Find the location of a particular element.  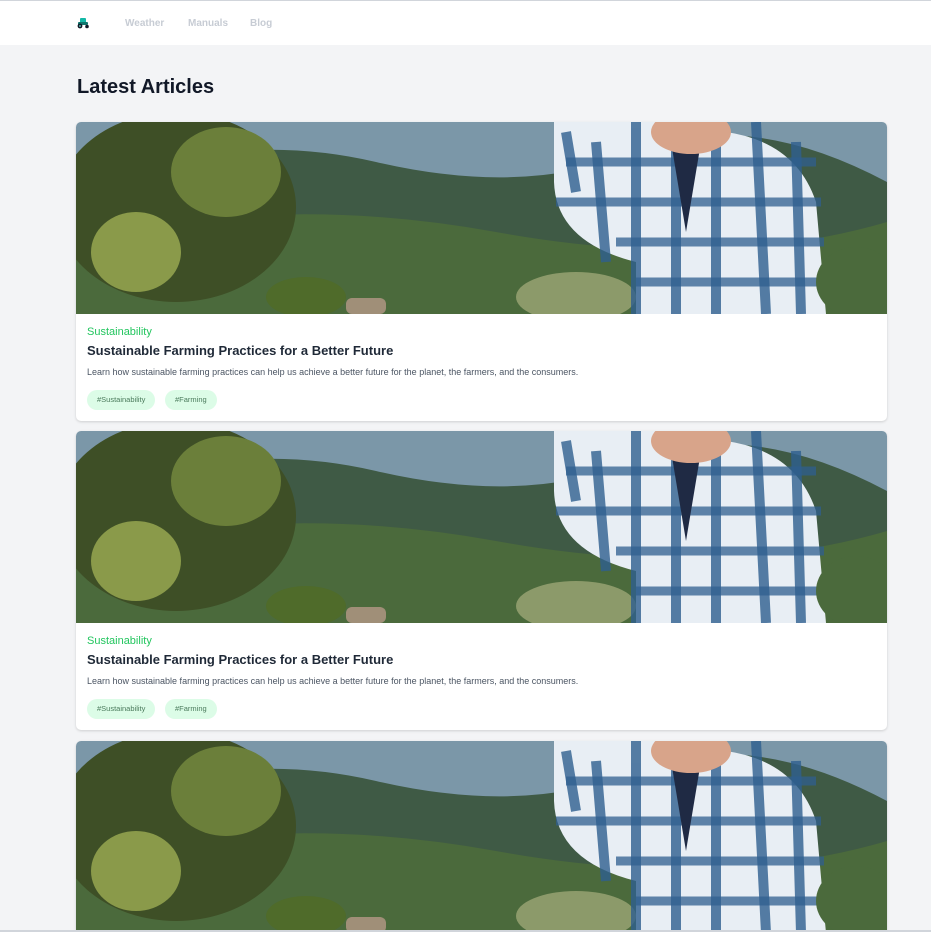

page-title: Latest Articles is located at coordinates (146, 87).